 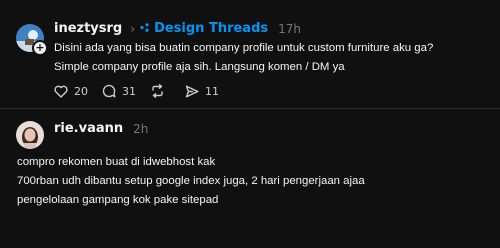 I want to click on share-button: 11, so click(x=202, y=91).